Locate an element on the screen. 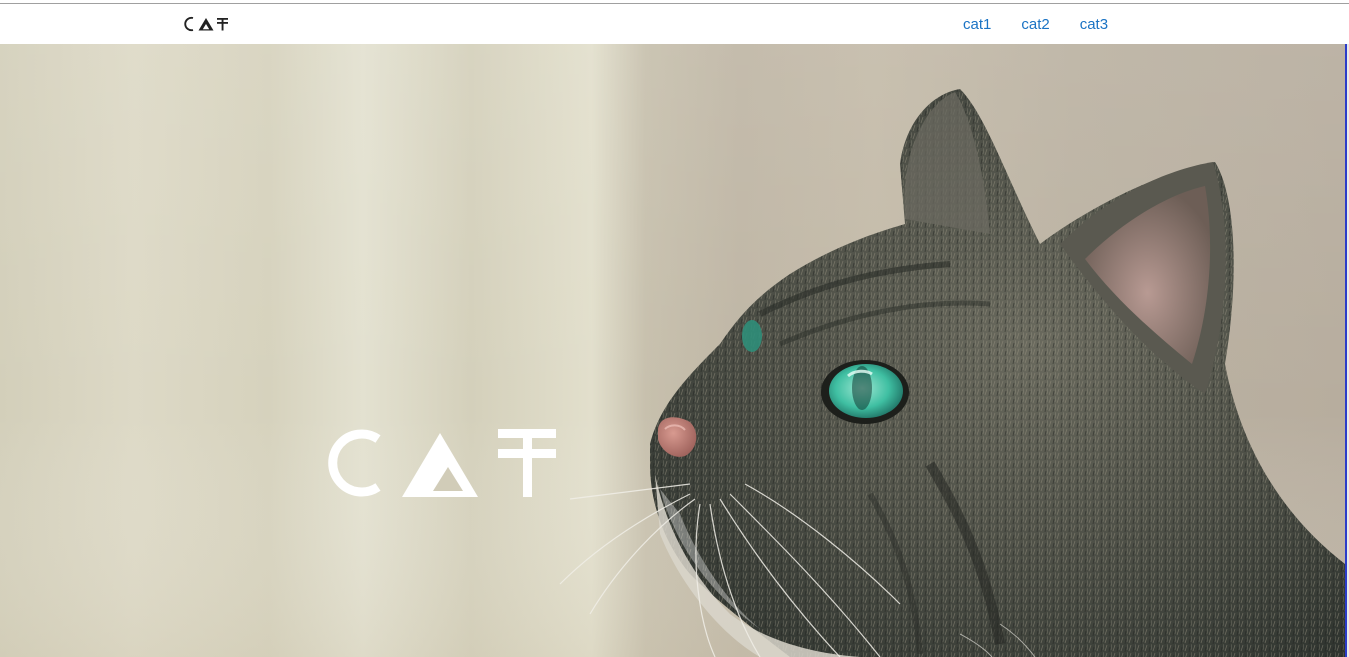  cat-logo-icon is located at coordinates (206, 24).